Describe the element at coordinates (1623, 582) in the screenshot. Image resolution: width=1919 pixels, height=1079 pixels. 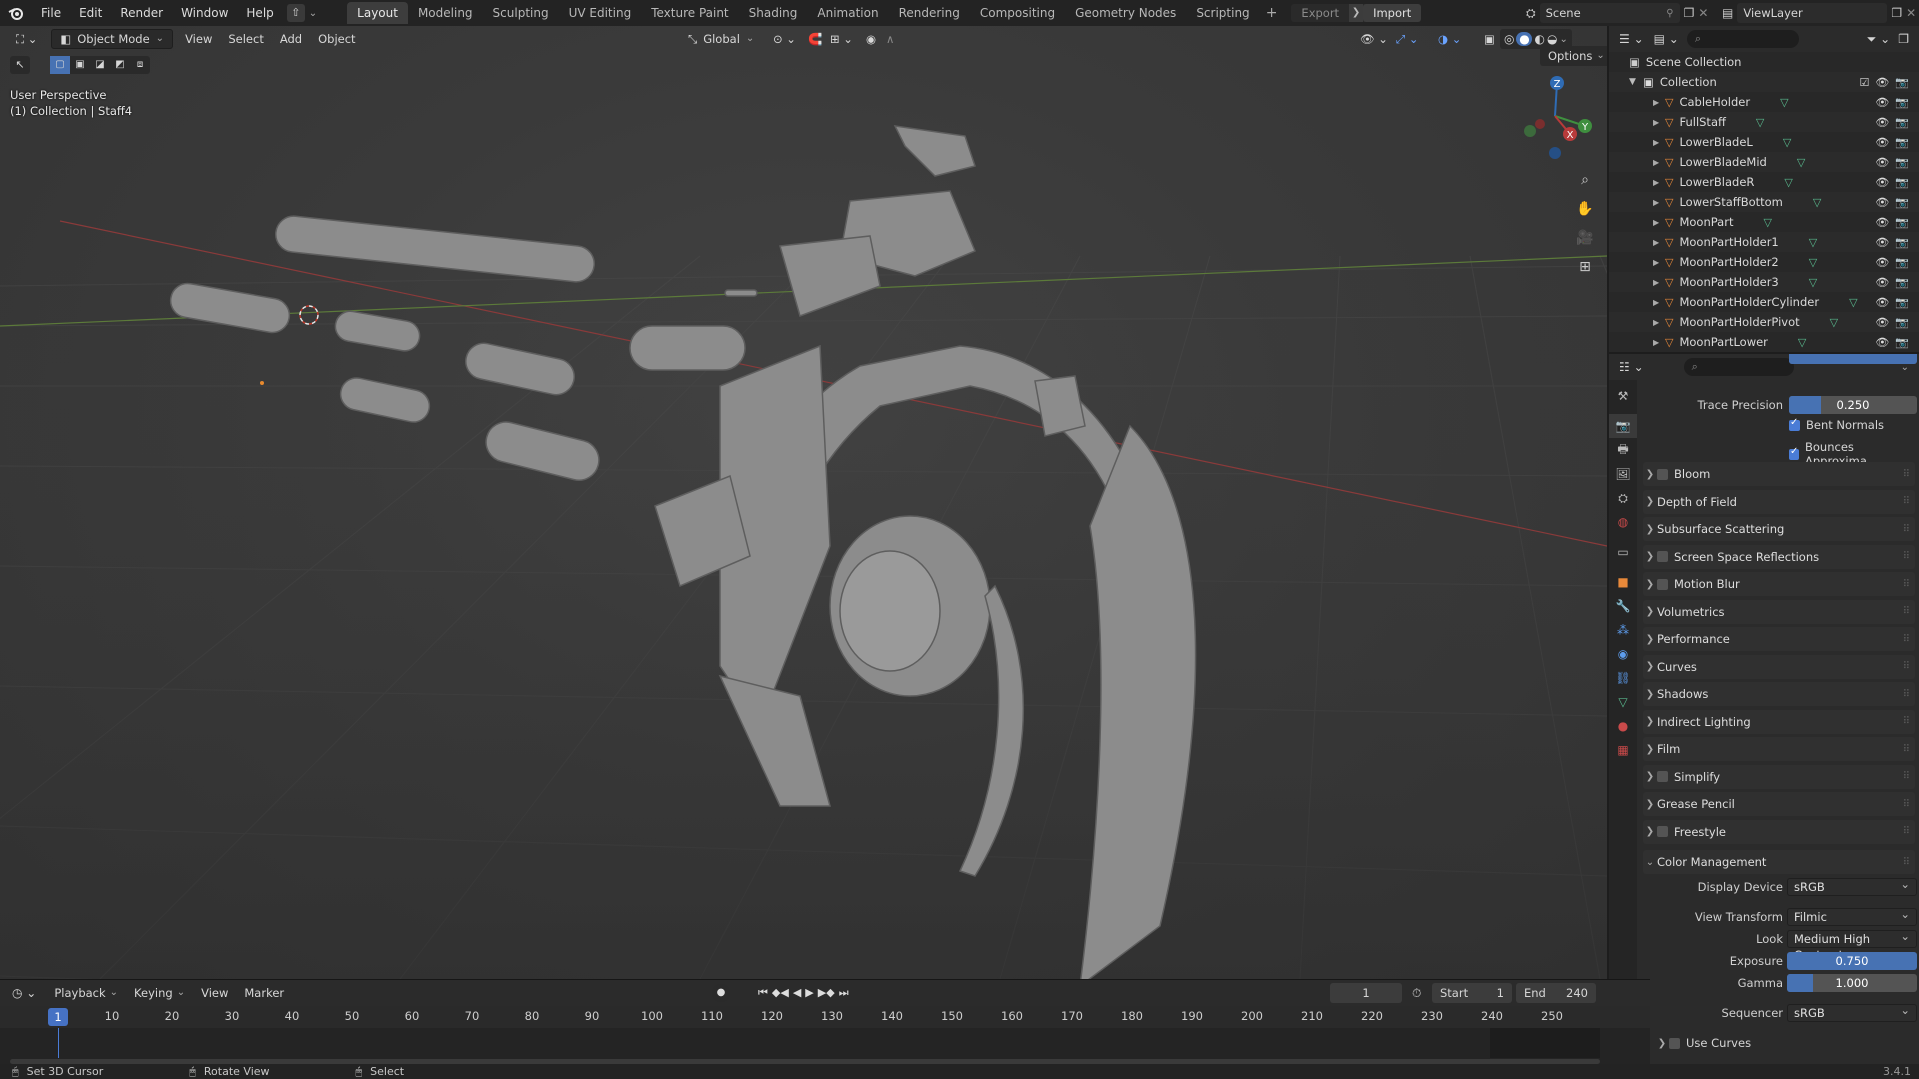
I see `object-tab-icon: ■` at that location.